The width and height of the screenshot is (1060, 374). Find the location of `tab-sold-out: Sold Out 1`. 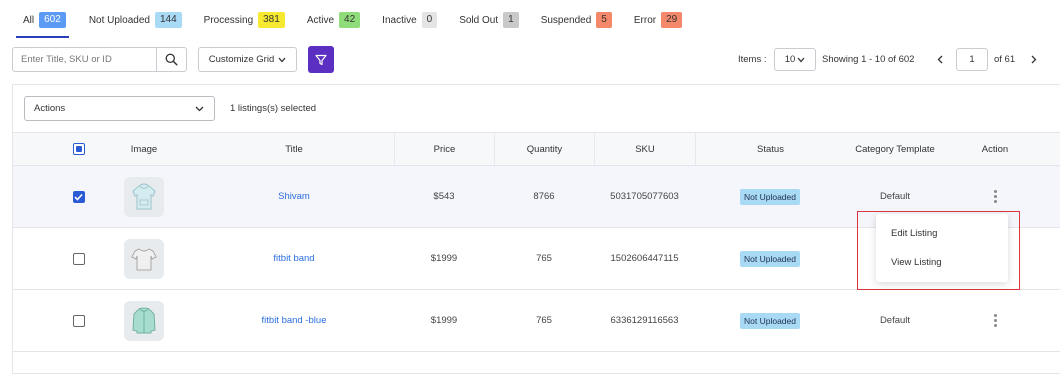

tab-sold-out: Sold Out 1 is located at coordinates (489, 20).